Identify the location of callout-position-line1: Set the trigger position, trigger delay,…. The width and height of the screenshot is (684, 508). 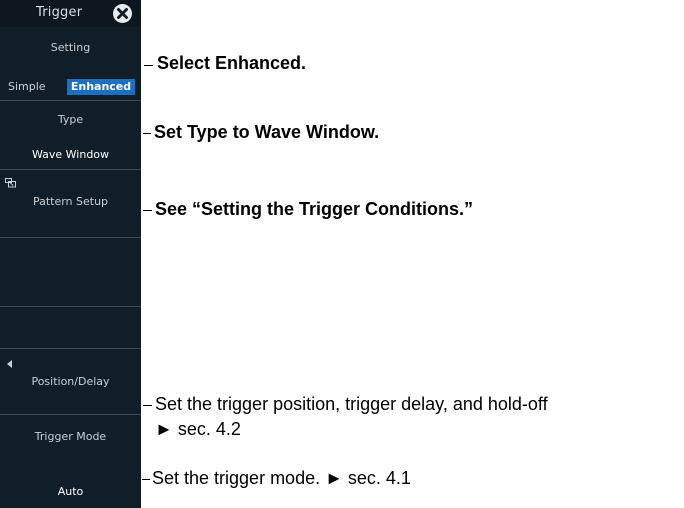
(351, 404).